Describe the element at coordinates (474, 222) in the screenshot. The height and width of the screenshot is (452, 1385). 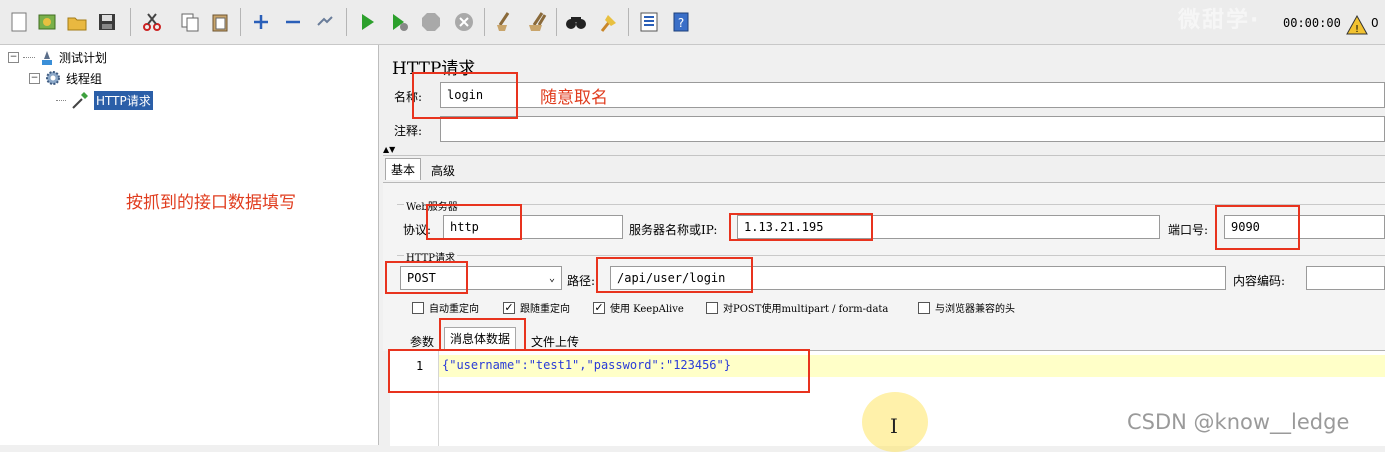
I see `highlight-protocol` at that location.